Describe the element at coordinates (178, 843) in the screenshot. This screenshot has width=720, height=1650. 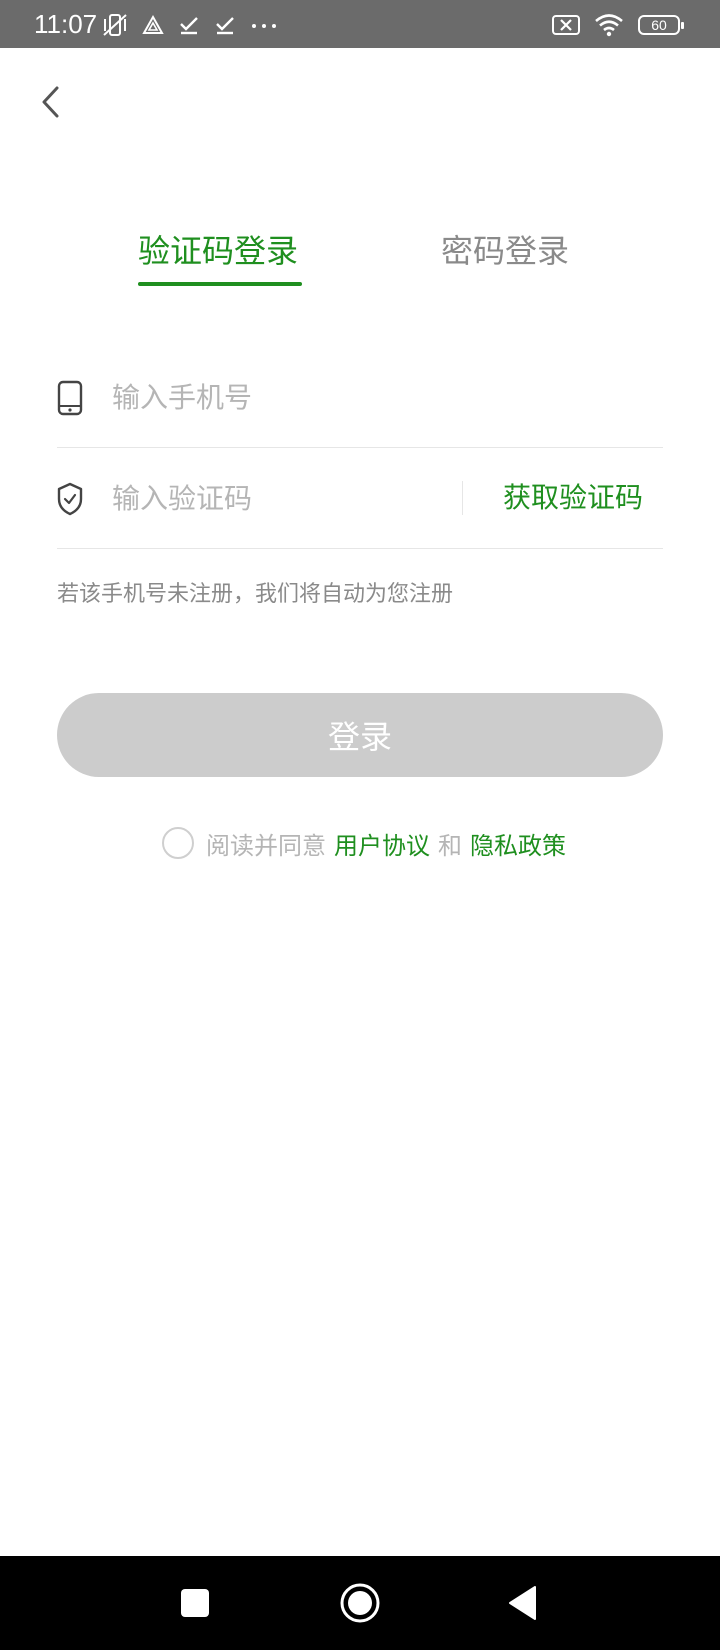
I see `agree-checkbox` at that location.